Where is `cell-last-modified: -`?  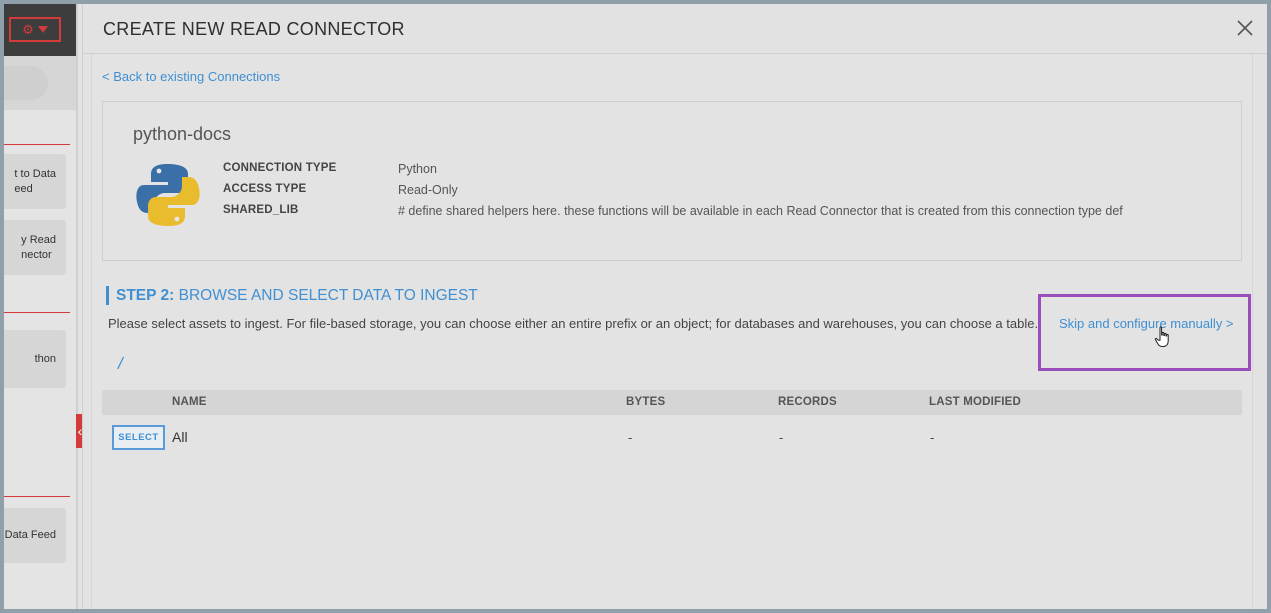 cell-last-modified: - is located at coordinates (932, 437).